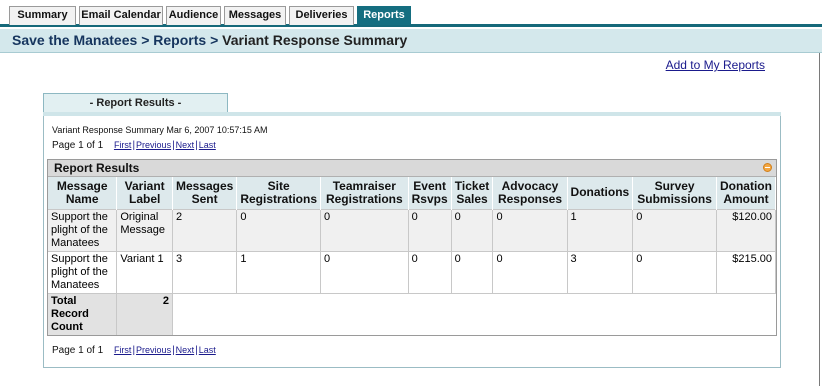 The image size is (822, 386). What do you see at coordinates (715, 65) in the screenshot?
I see `add-to-my-reports-link: Add to My Reports` at bounding box center [715, 65].